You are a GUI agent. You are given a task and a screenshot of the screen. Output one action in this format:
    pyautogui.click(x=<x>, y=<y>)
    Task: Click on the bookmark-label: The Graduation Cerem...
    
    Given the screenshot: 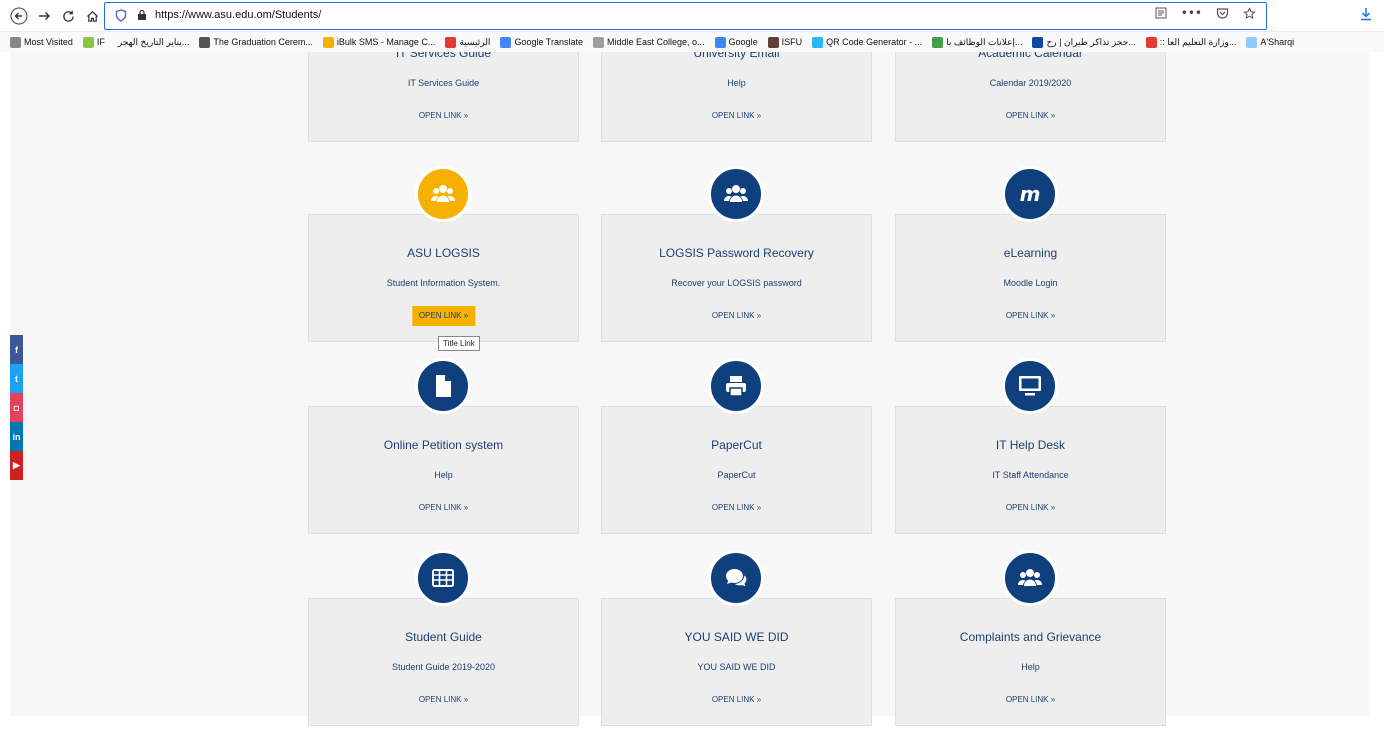 What is the action you would take?
    pyautogui.click(x=263, y=42)
    